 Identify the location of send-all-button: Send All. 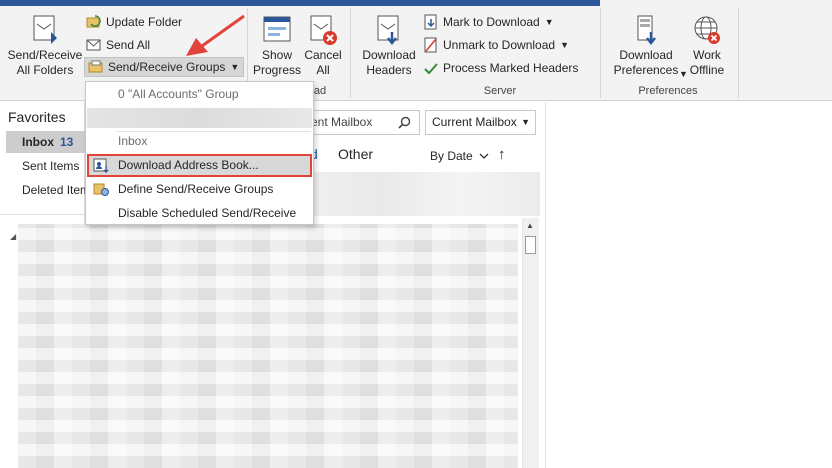
(118, 45).